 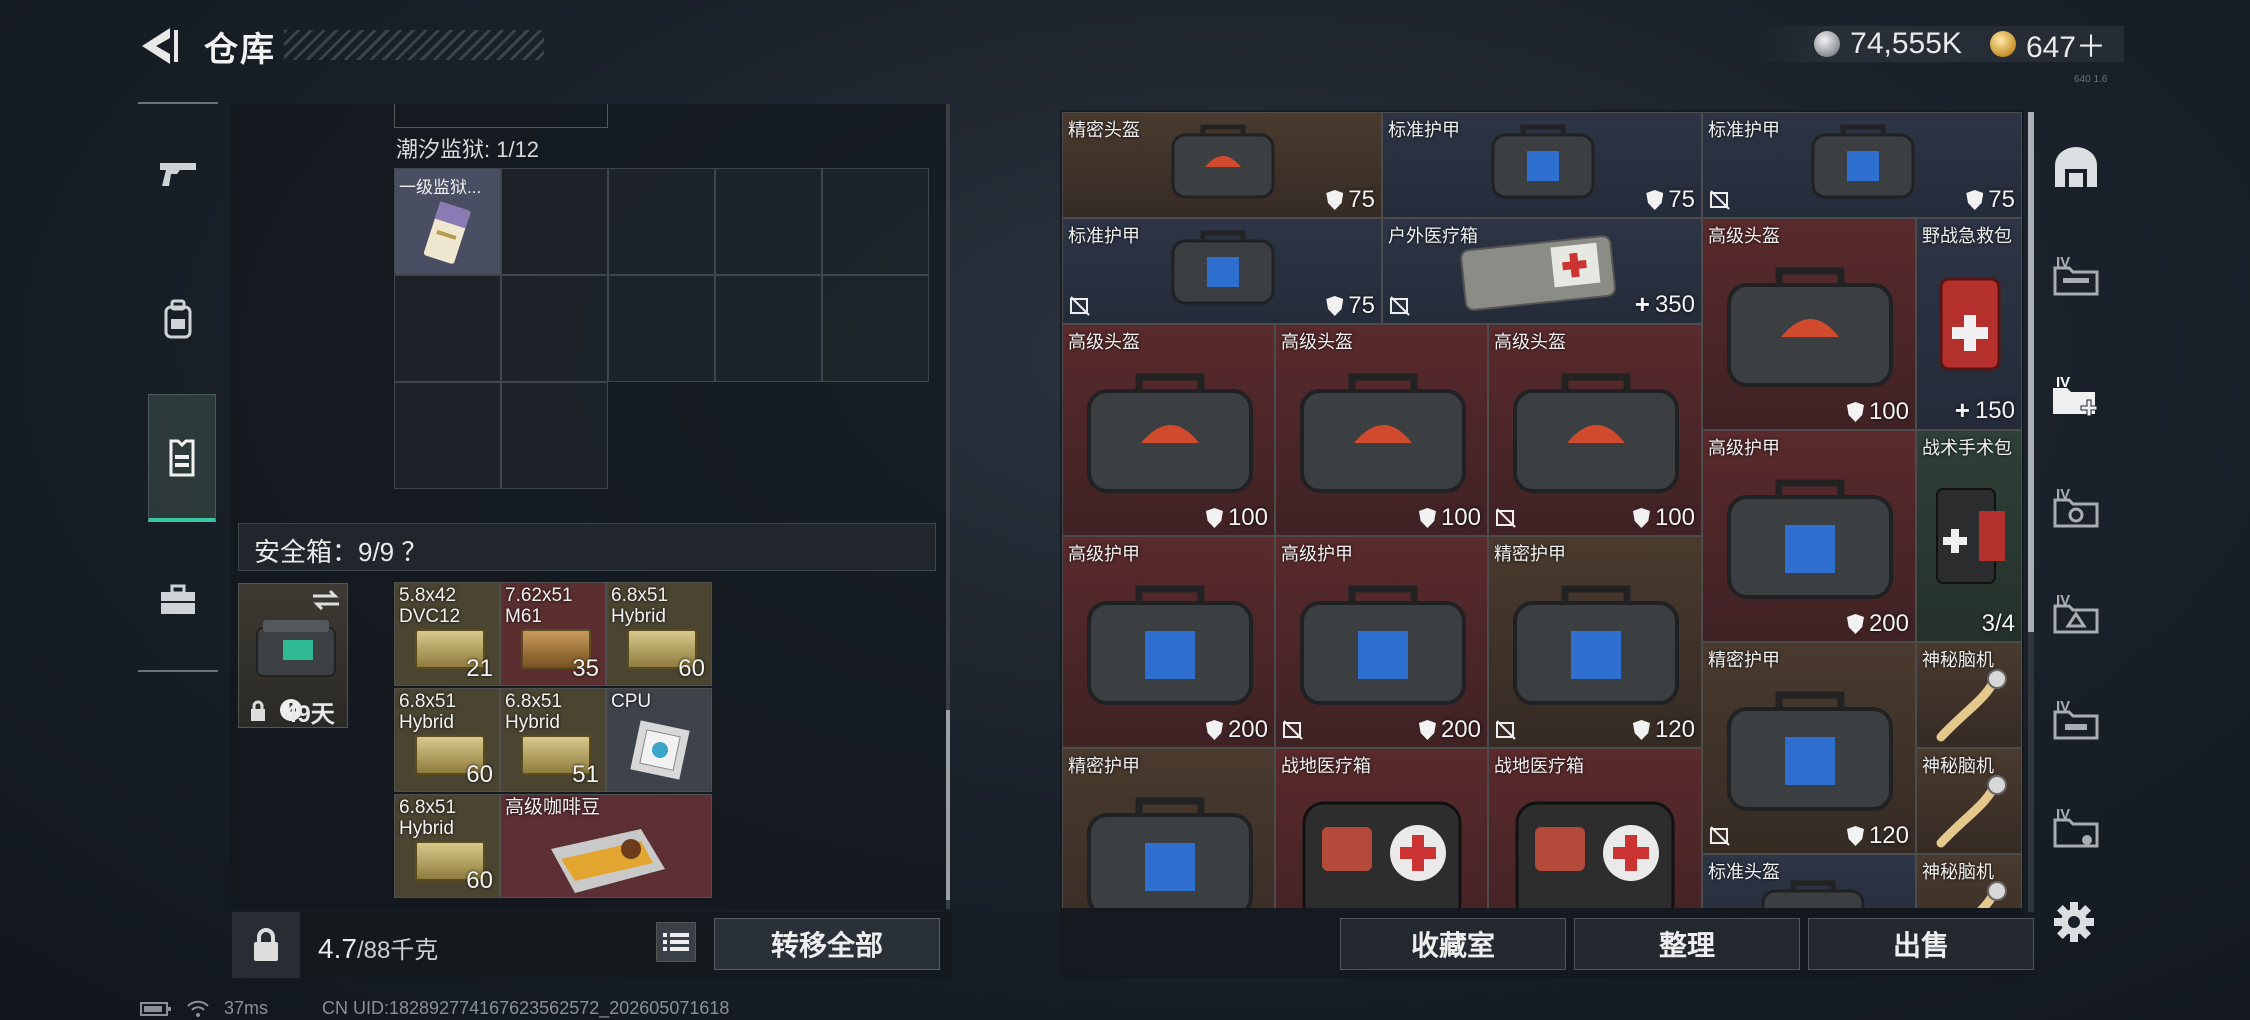 I want to click on prison-slot-top, so click(x=501, y=116).